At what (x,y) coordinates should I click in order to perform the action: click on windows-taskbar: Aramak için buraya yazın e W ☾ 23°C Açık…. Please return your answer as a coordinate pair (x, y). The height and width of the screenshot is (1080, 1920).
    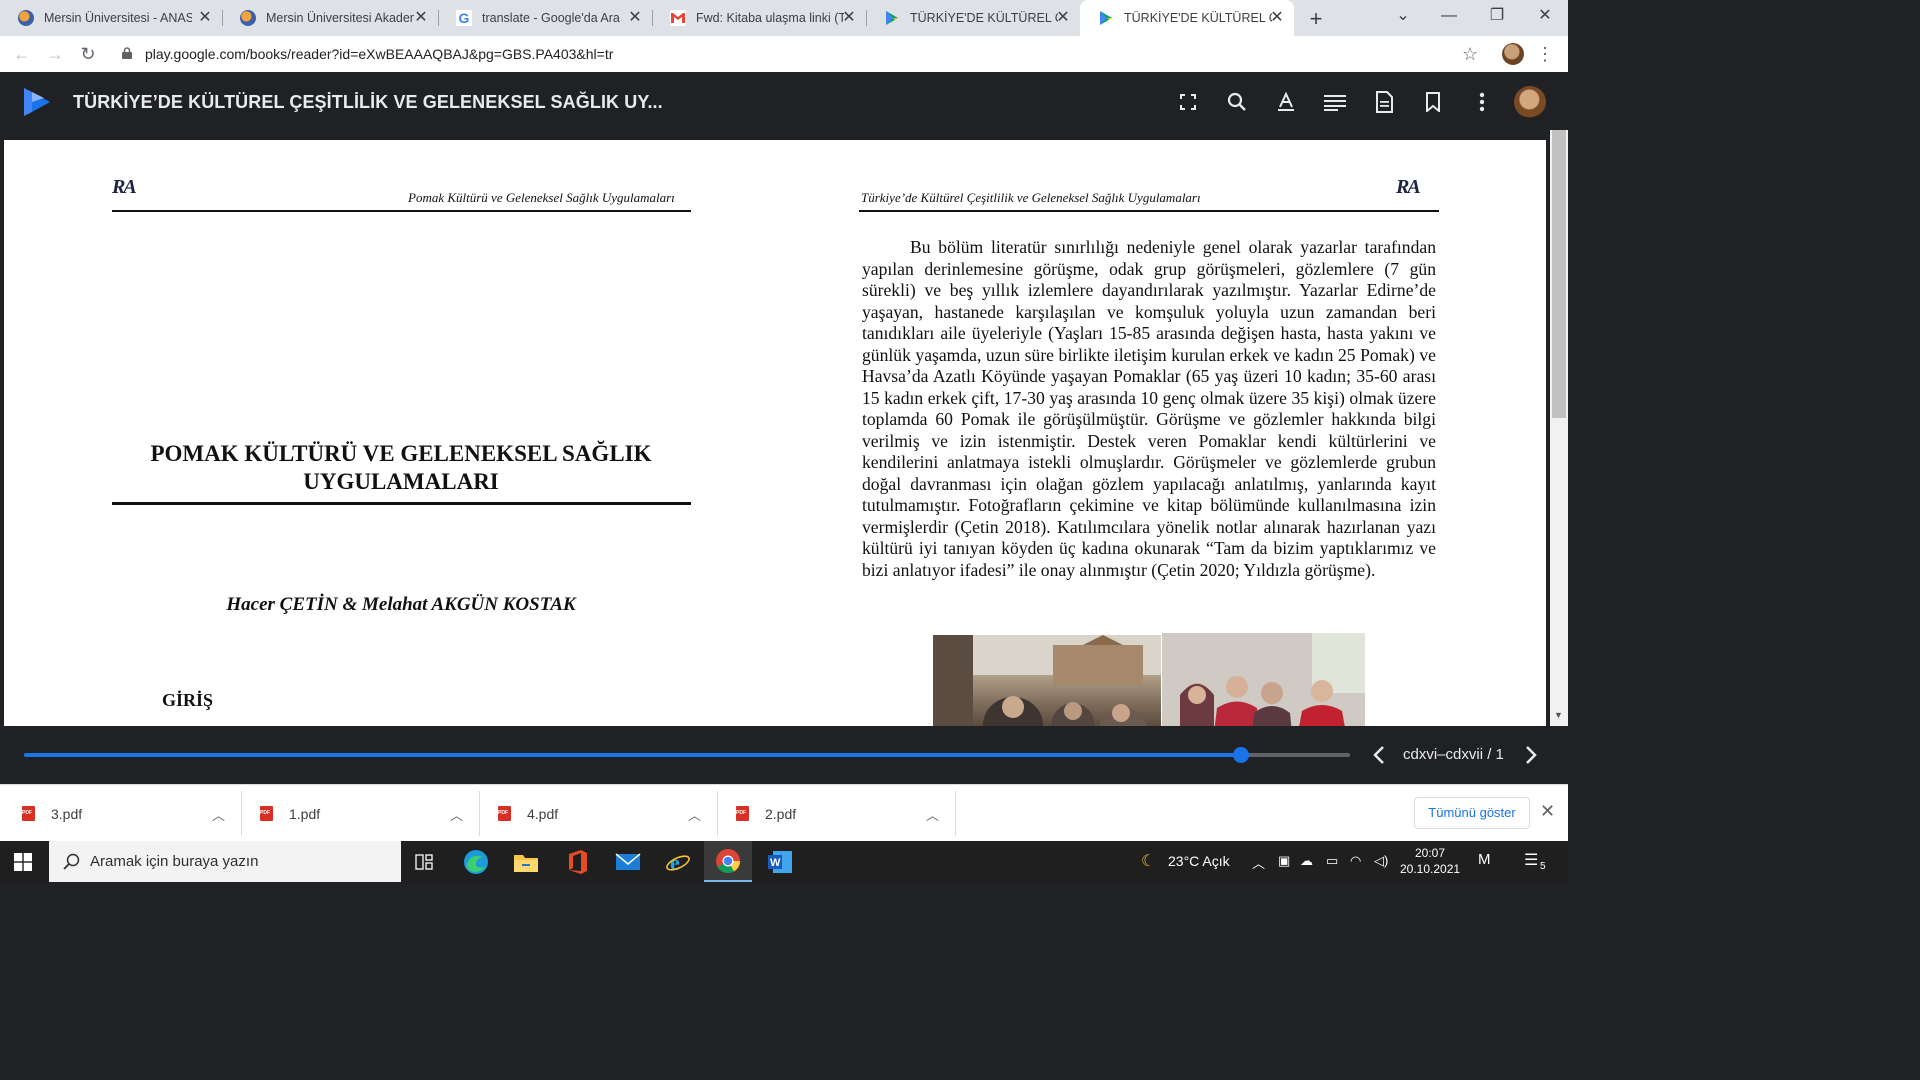
    Looking at the image, I should click on (784, 861).